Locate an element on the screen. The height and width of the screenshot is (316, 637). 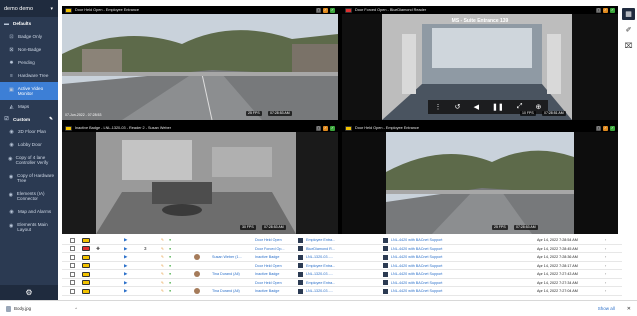
replay-icon: ↺ is located at coordinates (458, 107).